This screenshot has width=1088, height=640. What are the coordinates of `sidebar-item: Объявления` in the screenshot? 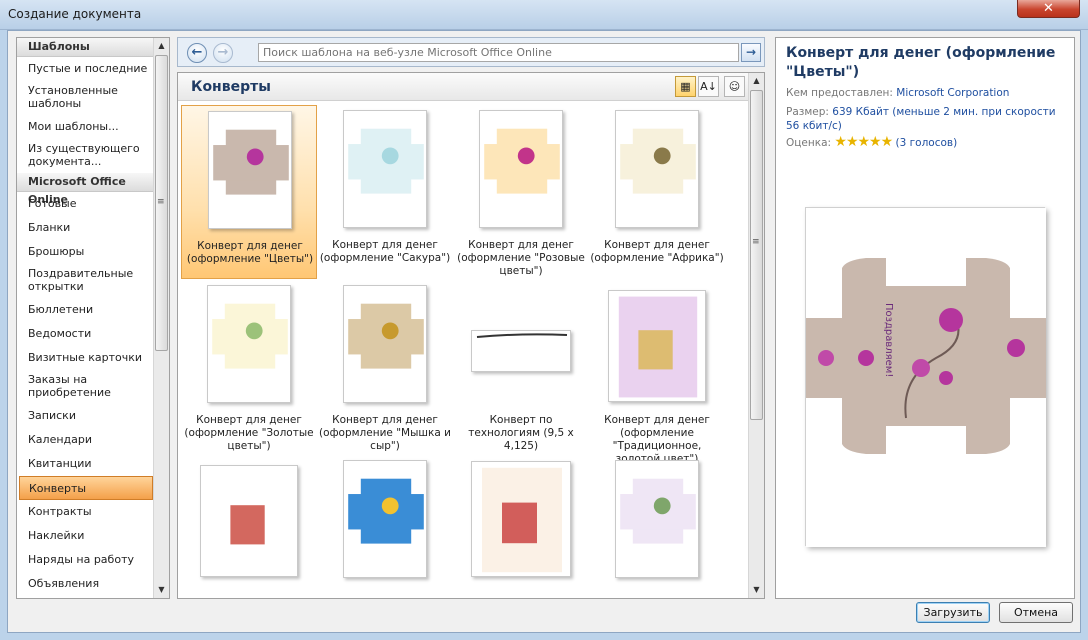 It's located at (86, 584).